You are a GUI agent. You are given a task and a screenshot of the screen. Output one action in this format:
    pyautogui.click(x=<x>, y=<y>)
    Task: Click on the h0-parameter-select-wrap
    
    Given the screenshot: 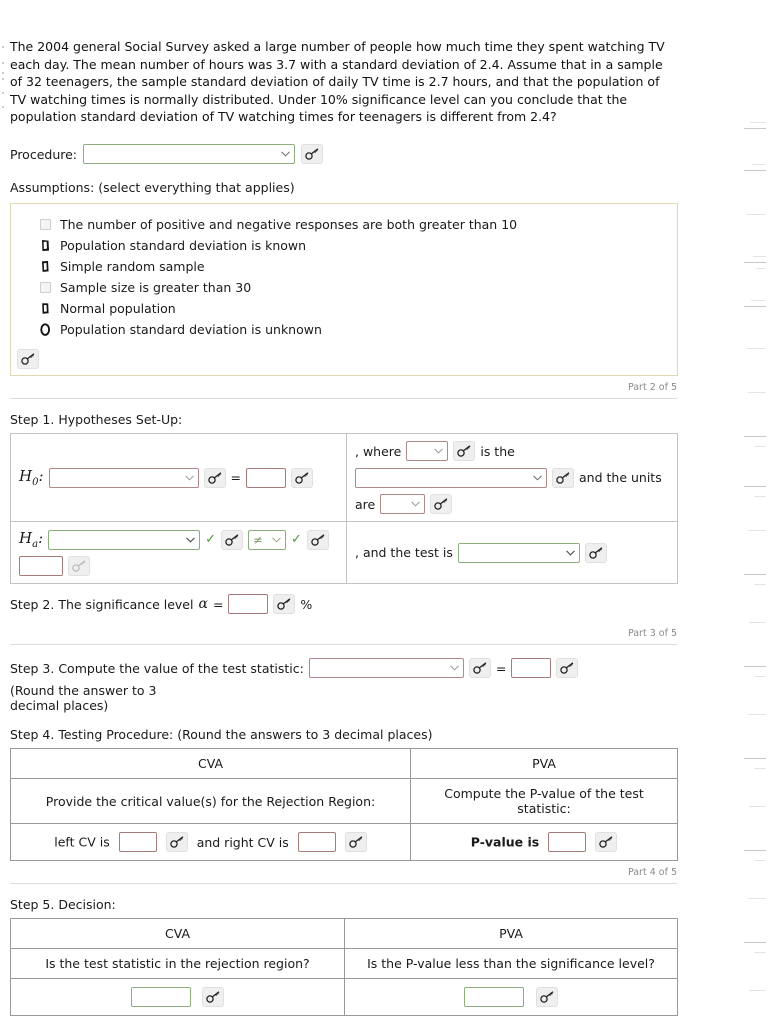 What is the action you would take?
    pyautogui.click(x=123, y=477)
    